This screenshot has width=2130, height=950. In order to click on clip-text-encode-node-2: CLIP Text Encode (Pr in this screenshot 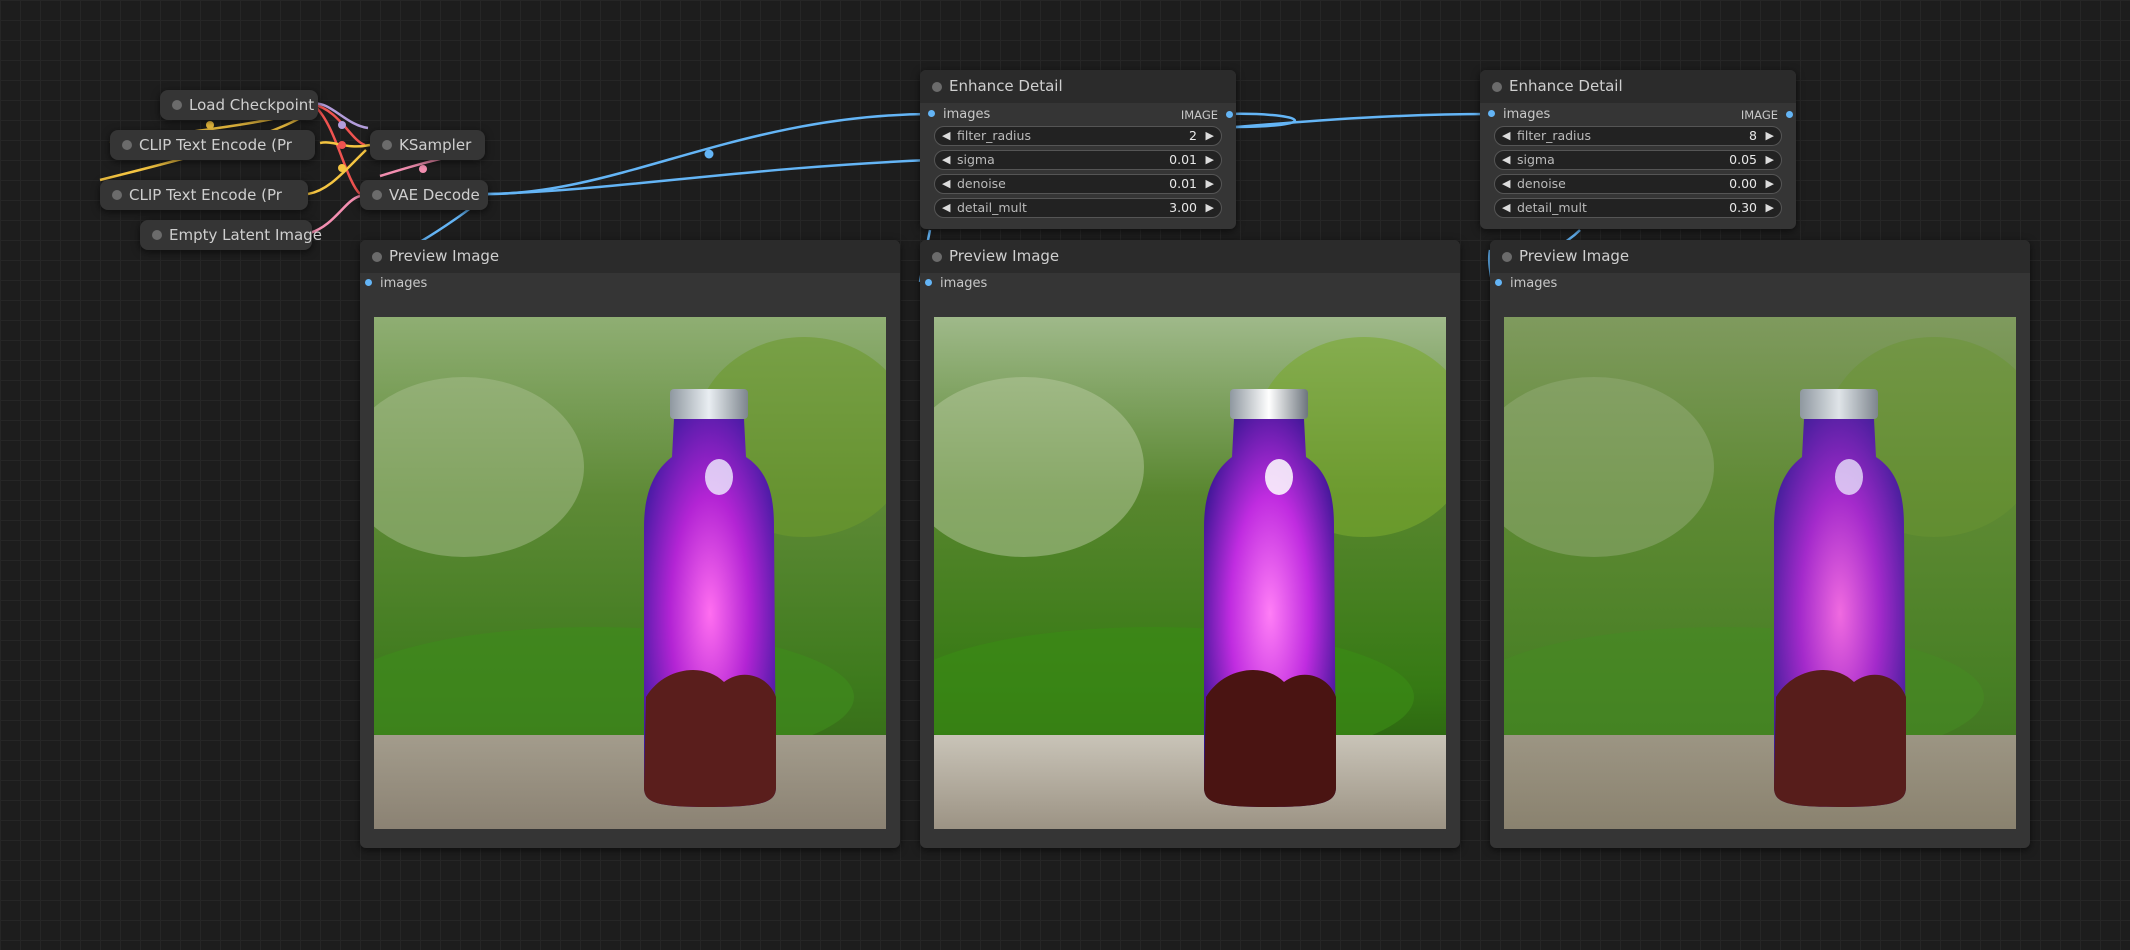, I will do `click(204, 195)`.